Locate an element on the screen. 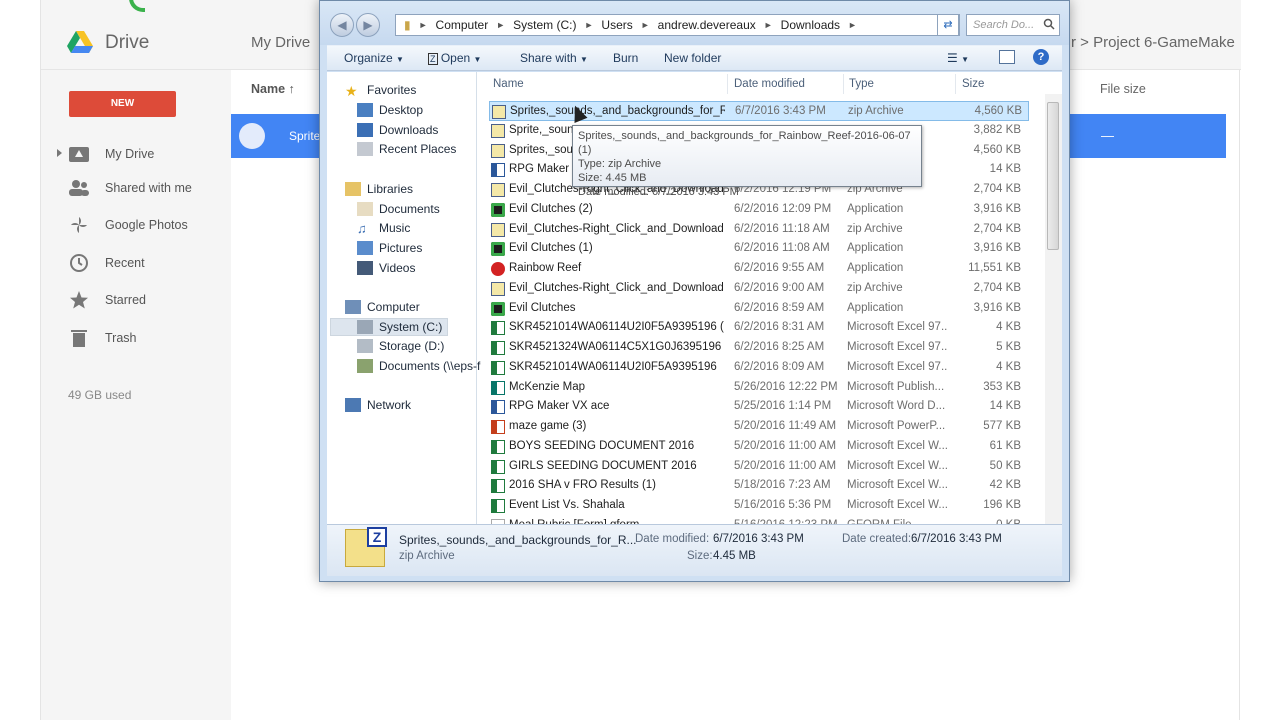  new-folder-button: New folder is located at coordinates (692, 58).